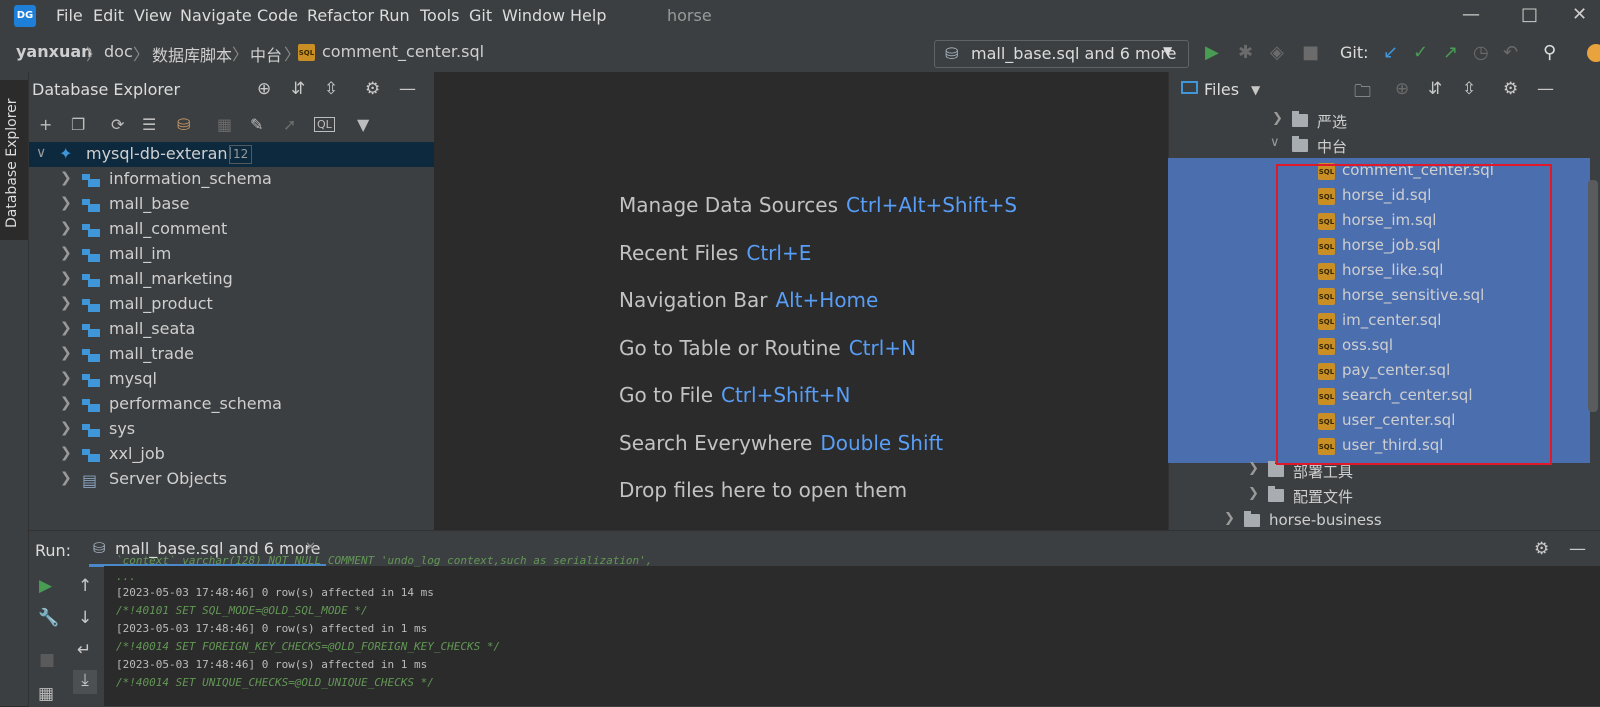  What do you see at coordinates (231, 429) in the screenshot?
I see `schema-row: ❯ sys` at bounding box center [231, 429].